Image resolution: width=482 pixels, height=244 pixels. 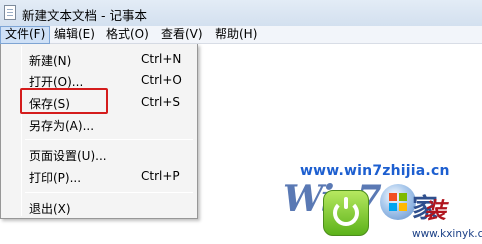 What do you see at coordinates (99, 176) in the screenshot?
I see `menu-item-print: 打印(P)... Ctrl+P` at bounding box center [99, 176].